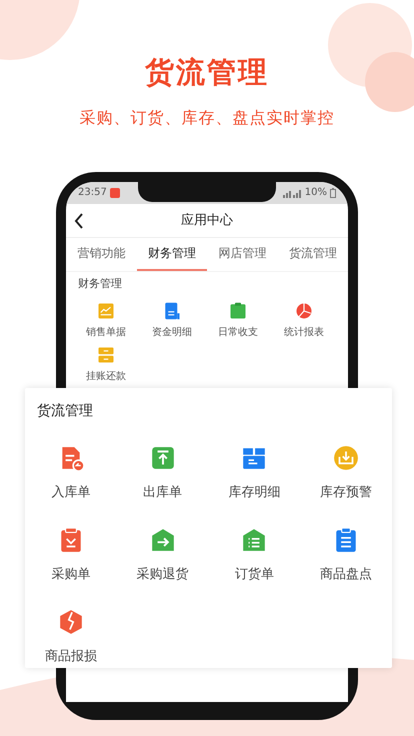 The image size is (414, 736). Describe the element at coordinates (207, 118) in the screenshot. I see `page-subtitle: 采购、订货、库存、盘点实时掌控` at that location.